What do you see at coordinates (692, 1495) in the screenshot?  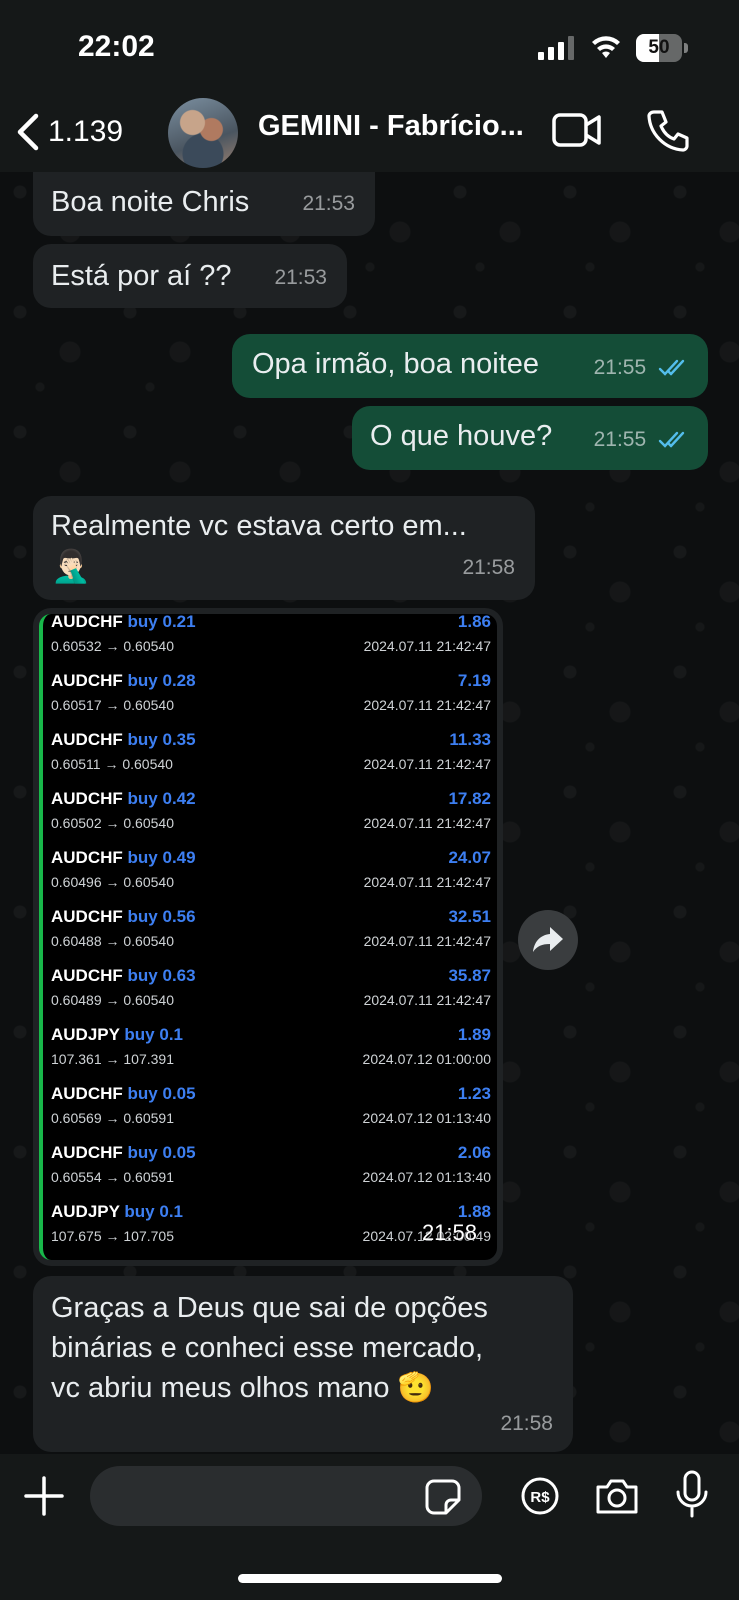 I see `microphone-button` at bounding box center [692, 1495].